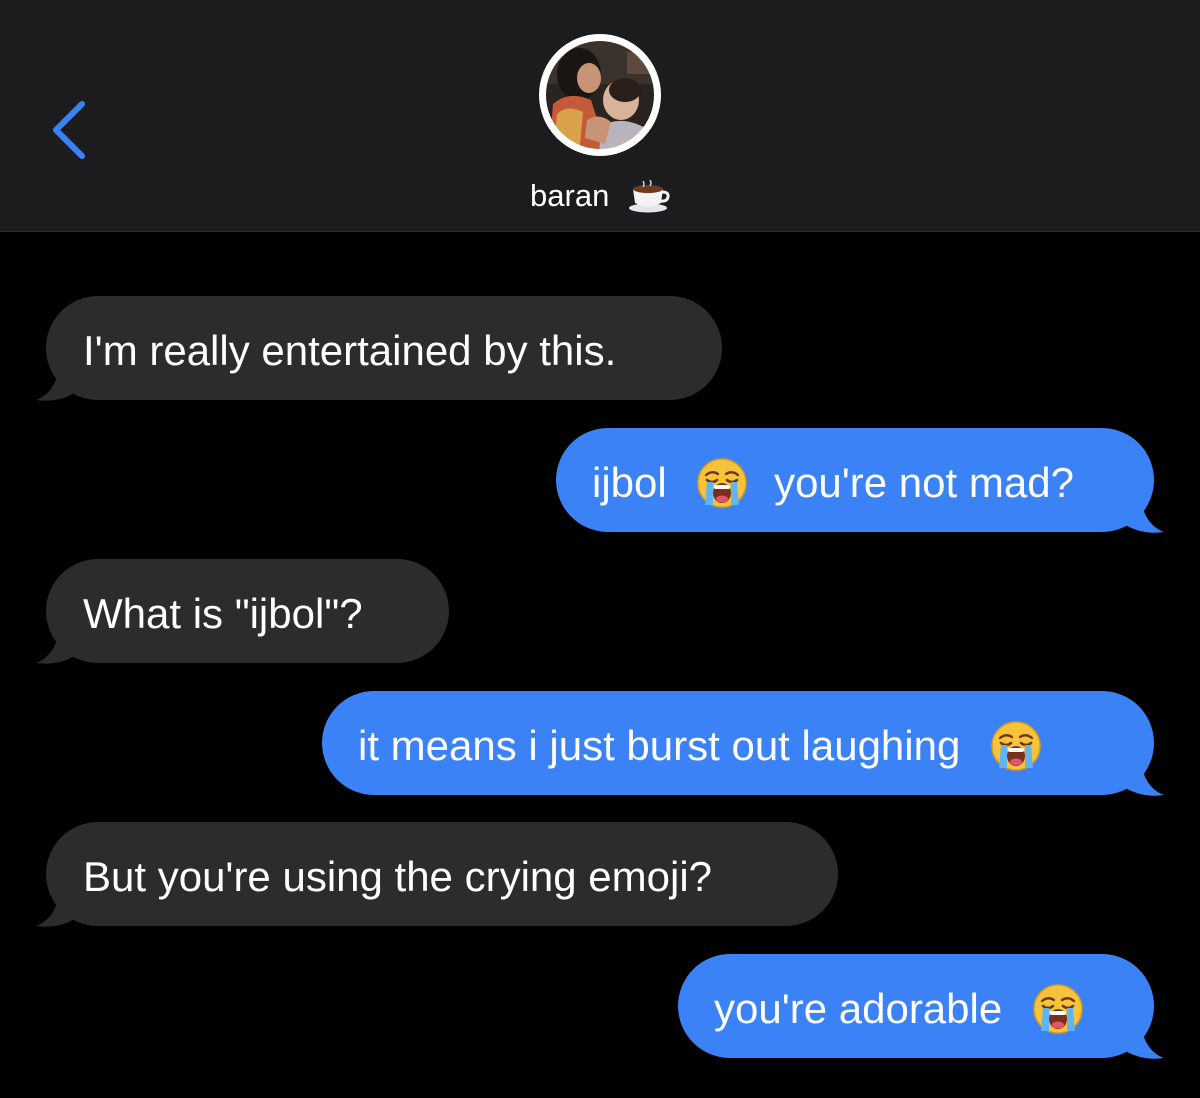 This screenshot has height=1098, width=1200. What do you see at coordinates (398, 876) in the screenshot?
I see `message-text: But you're using the crying emoji?` at bounding box center [398, 876].